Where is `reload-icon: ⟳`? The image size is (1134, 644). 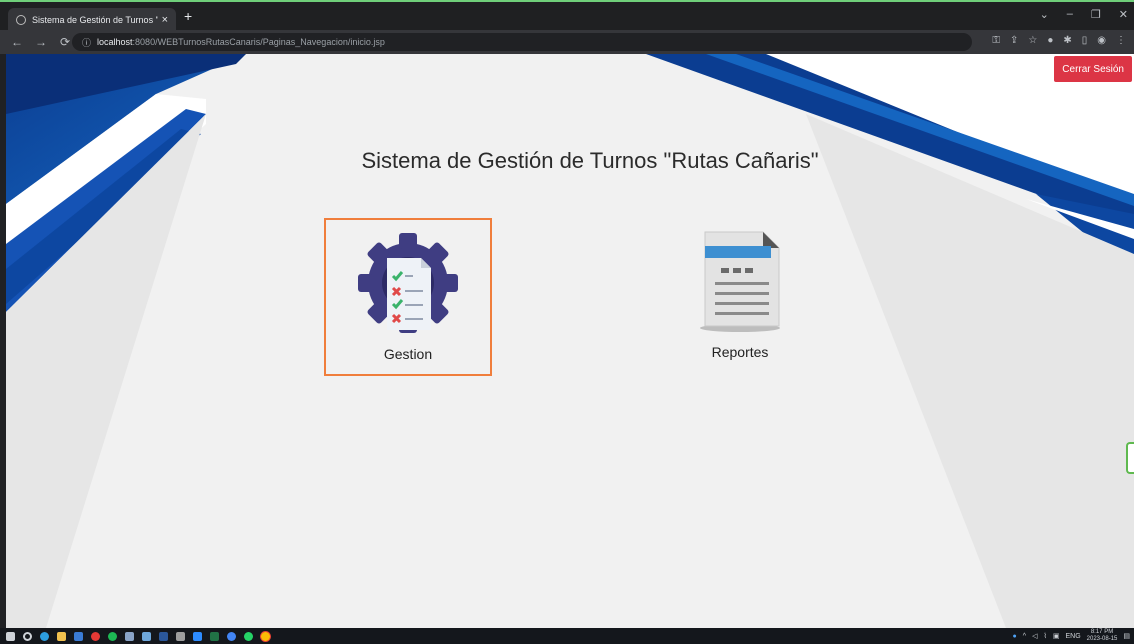 reload-icon: ⟳ is located at coordinates (65, 42).